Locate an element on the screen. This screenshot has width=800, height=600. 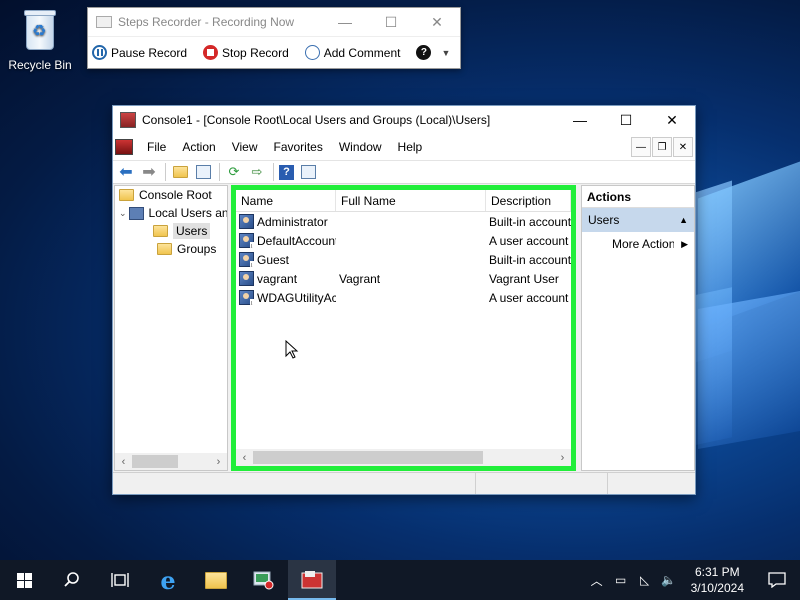
table-row: vagrant Vagrant Vagrant User is located at coordinates (403, 278).